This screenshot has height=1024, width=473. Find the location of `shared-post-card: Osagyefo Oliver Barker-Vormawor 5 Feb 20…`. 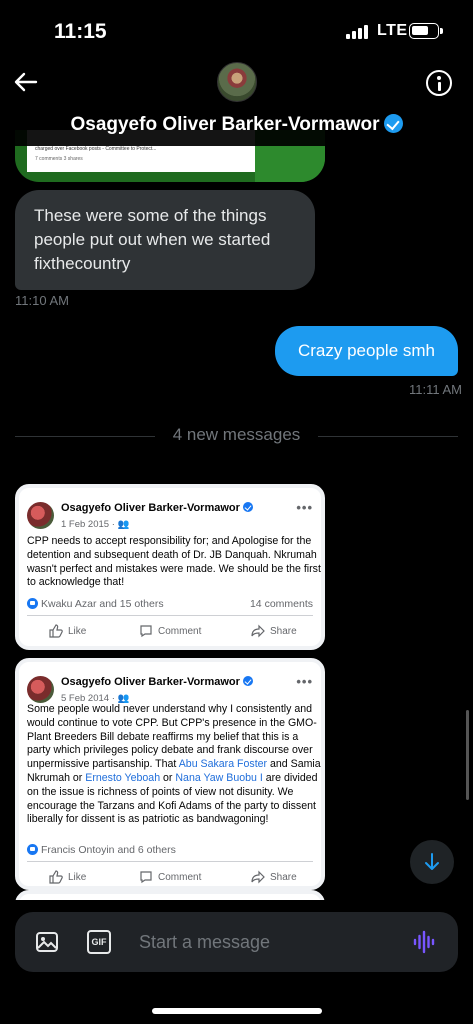

shared-post-card: Osagyefo Oliver Barker-Vormawor 5 Feb 20… is located at coordinates (170, 774).